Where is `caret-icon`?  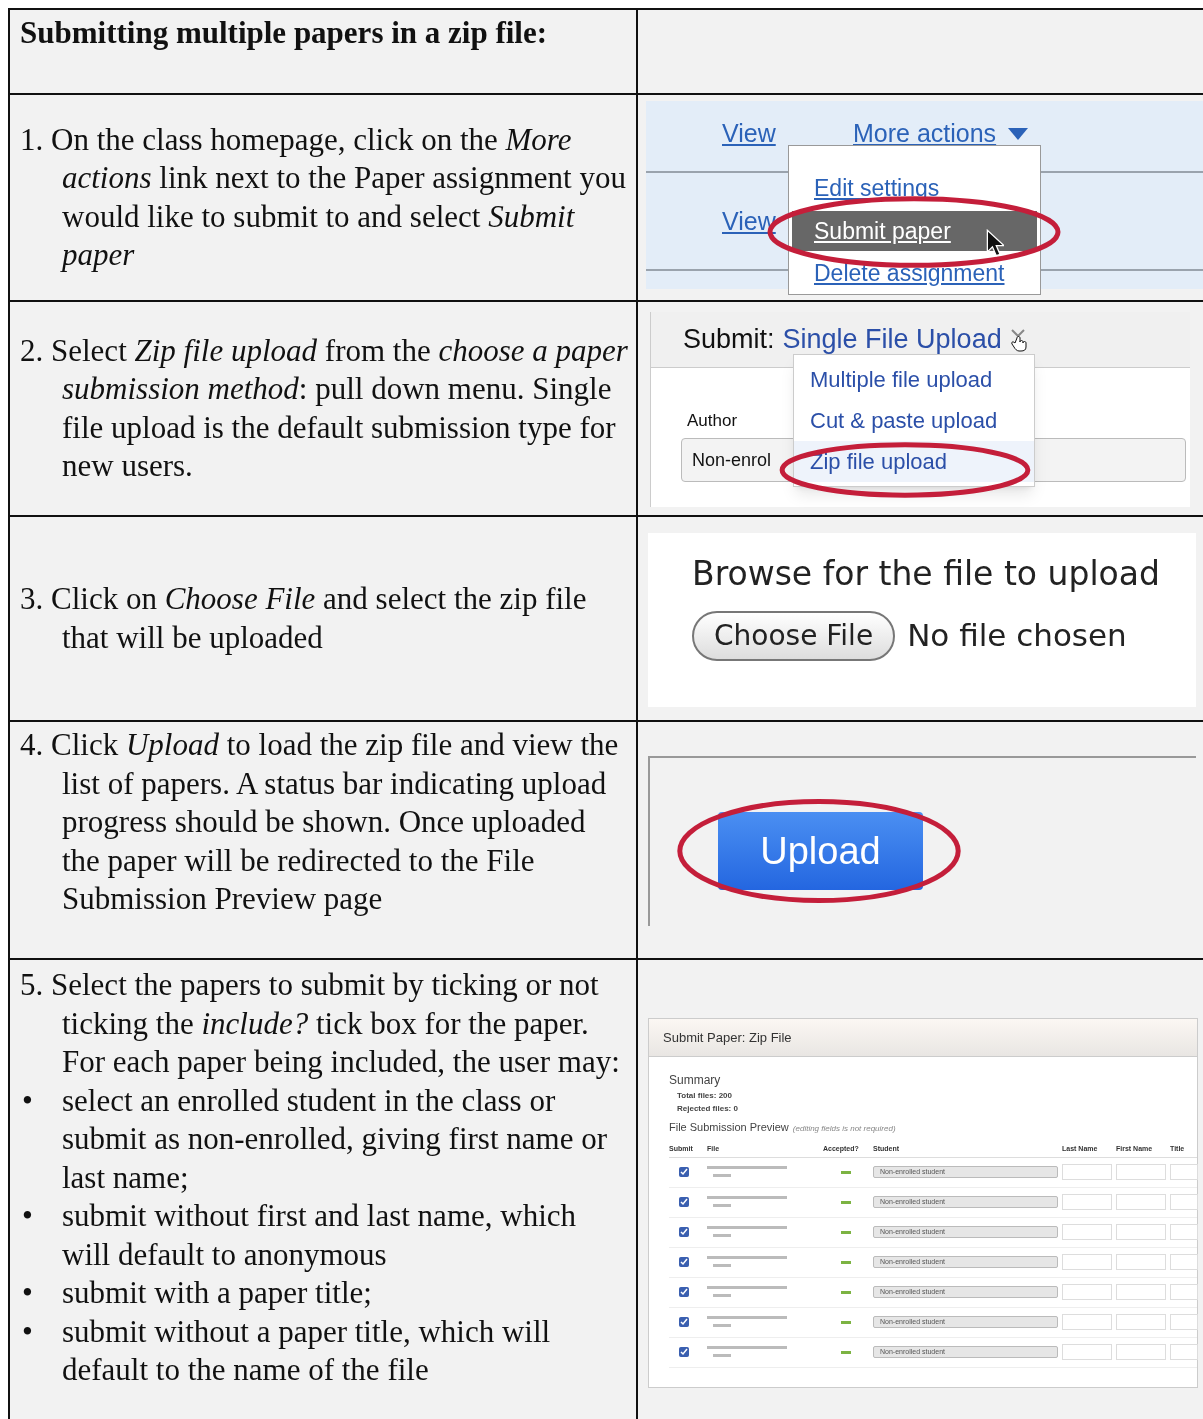
caret-icon is located at coordinates (1018, 133).